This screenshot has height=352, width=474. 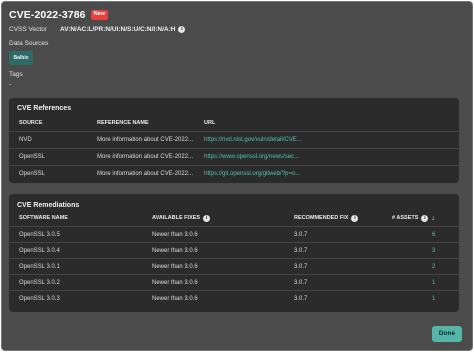 I want to click on cvss-vector-label: CVSS Vector, so click(x=28, y=29).